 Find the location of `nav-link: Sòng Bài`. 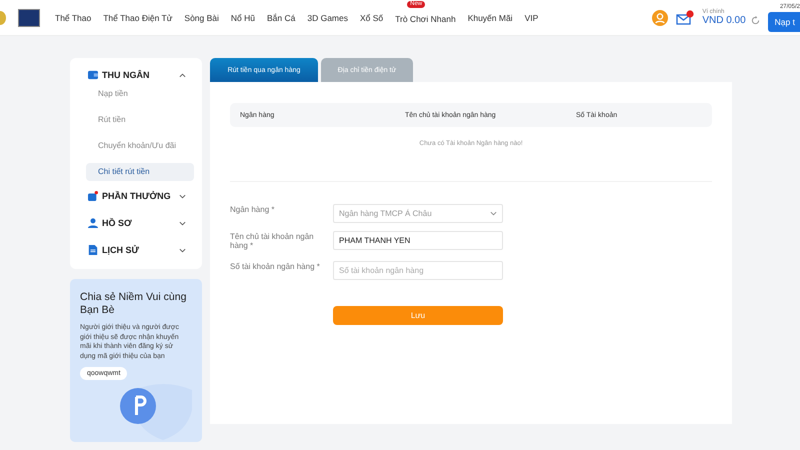

nav-link: Sòng Bài is located at coordinates (201, 17).